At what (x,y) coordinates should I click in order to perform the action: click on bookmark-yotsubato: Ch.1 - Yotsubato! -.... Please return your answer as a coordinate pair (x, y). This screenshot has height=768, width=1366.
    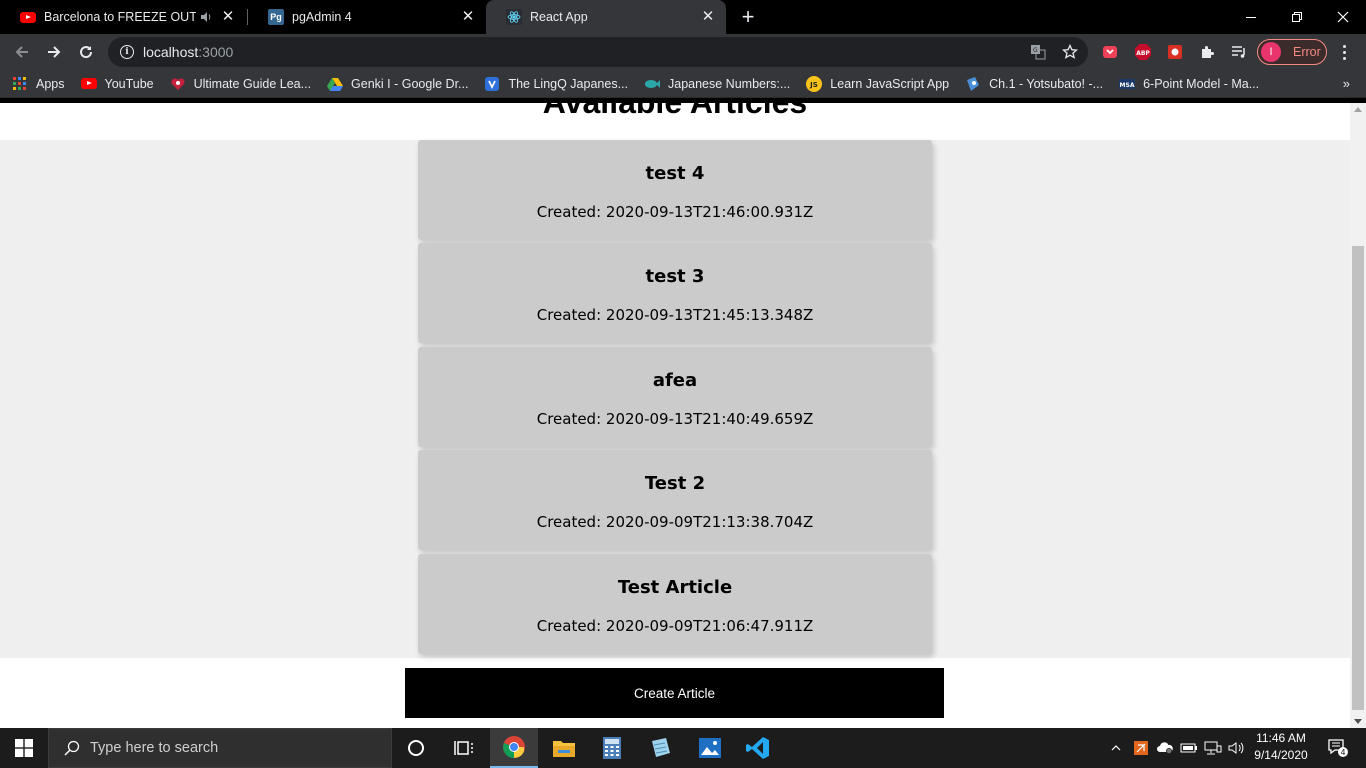
    Looking at the image, I should click on (1034, 84).